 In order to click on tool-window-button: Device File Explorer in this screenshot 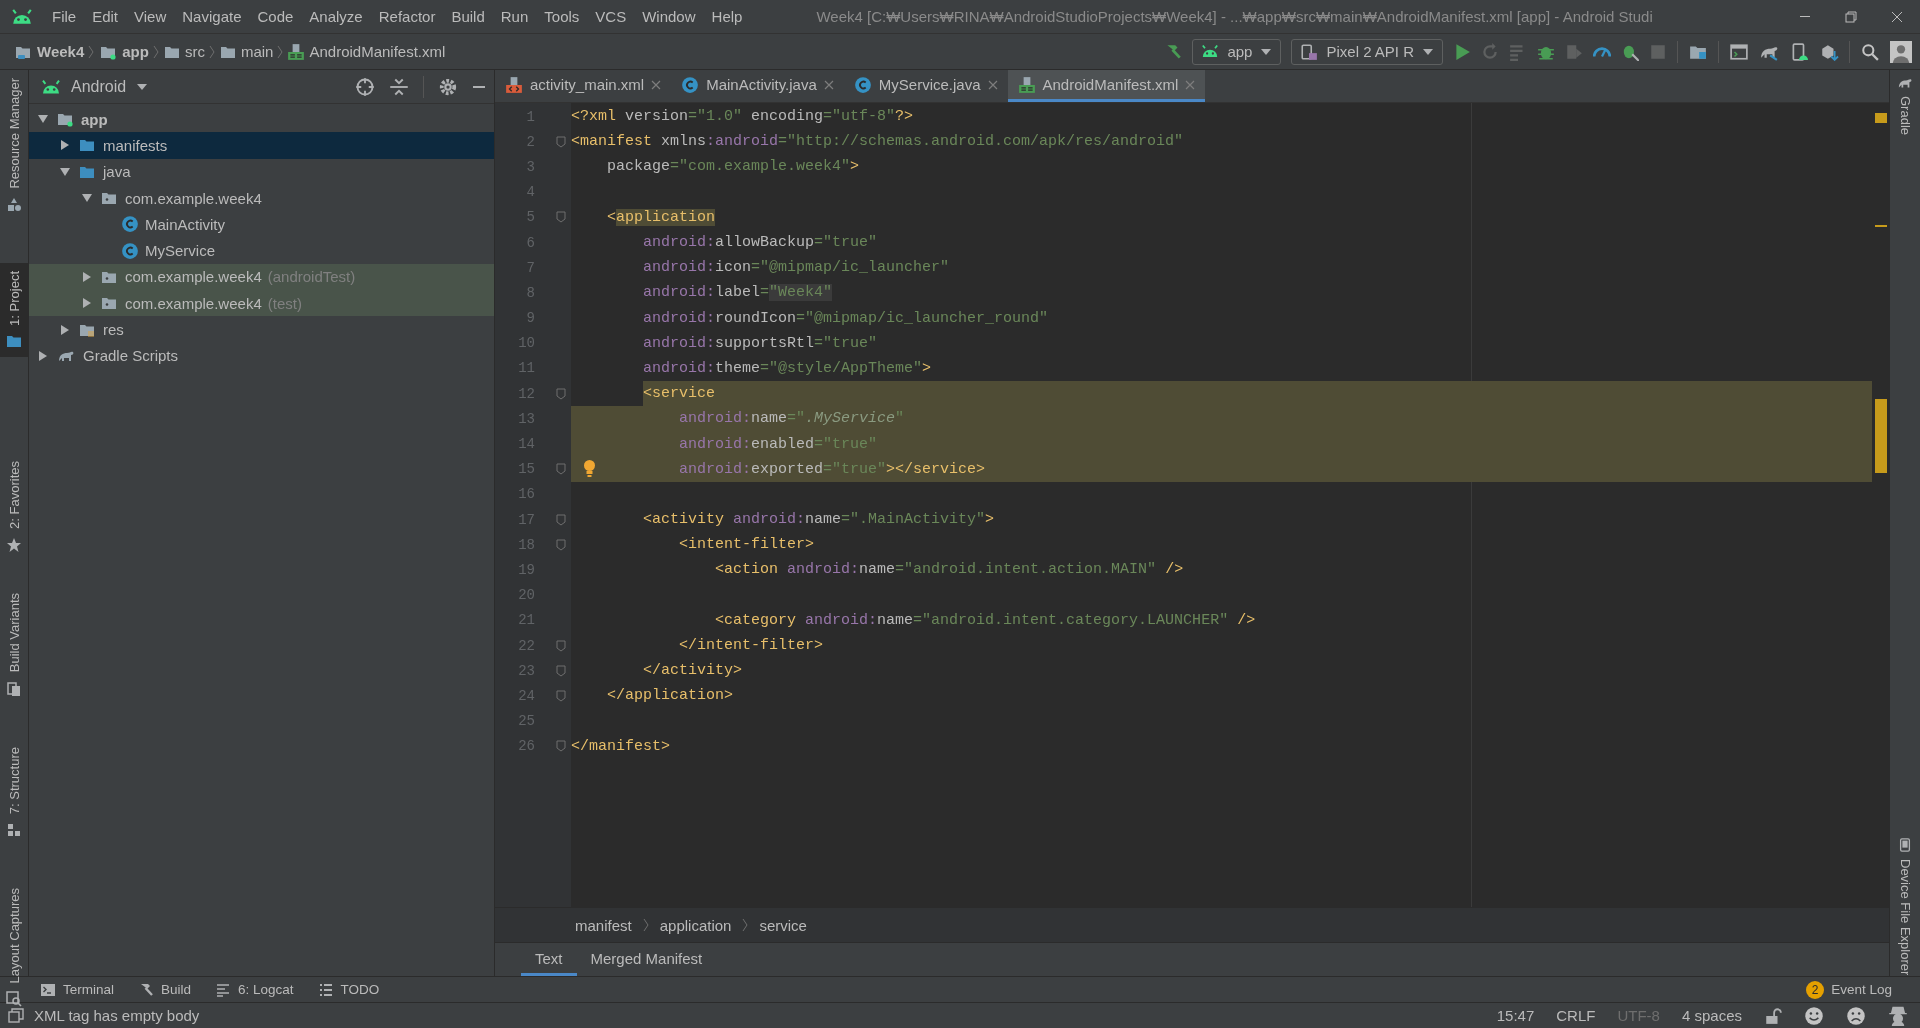, I will do `click(1905, 906)`.